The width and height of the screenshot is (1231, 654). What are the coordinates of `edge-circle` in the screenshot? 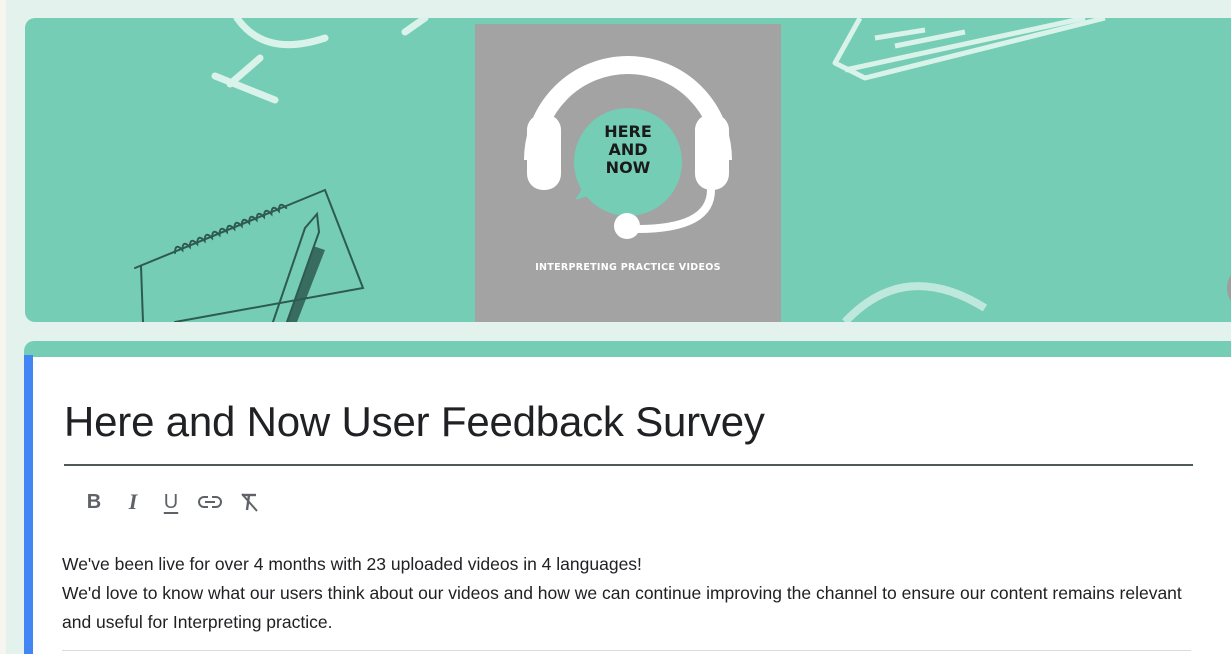 It's located at (1229, 288).